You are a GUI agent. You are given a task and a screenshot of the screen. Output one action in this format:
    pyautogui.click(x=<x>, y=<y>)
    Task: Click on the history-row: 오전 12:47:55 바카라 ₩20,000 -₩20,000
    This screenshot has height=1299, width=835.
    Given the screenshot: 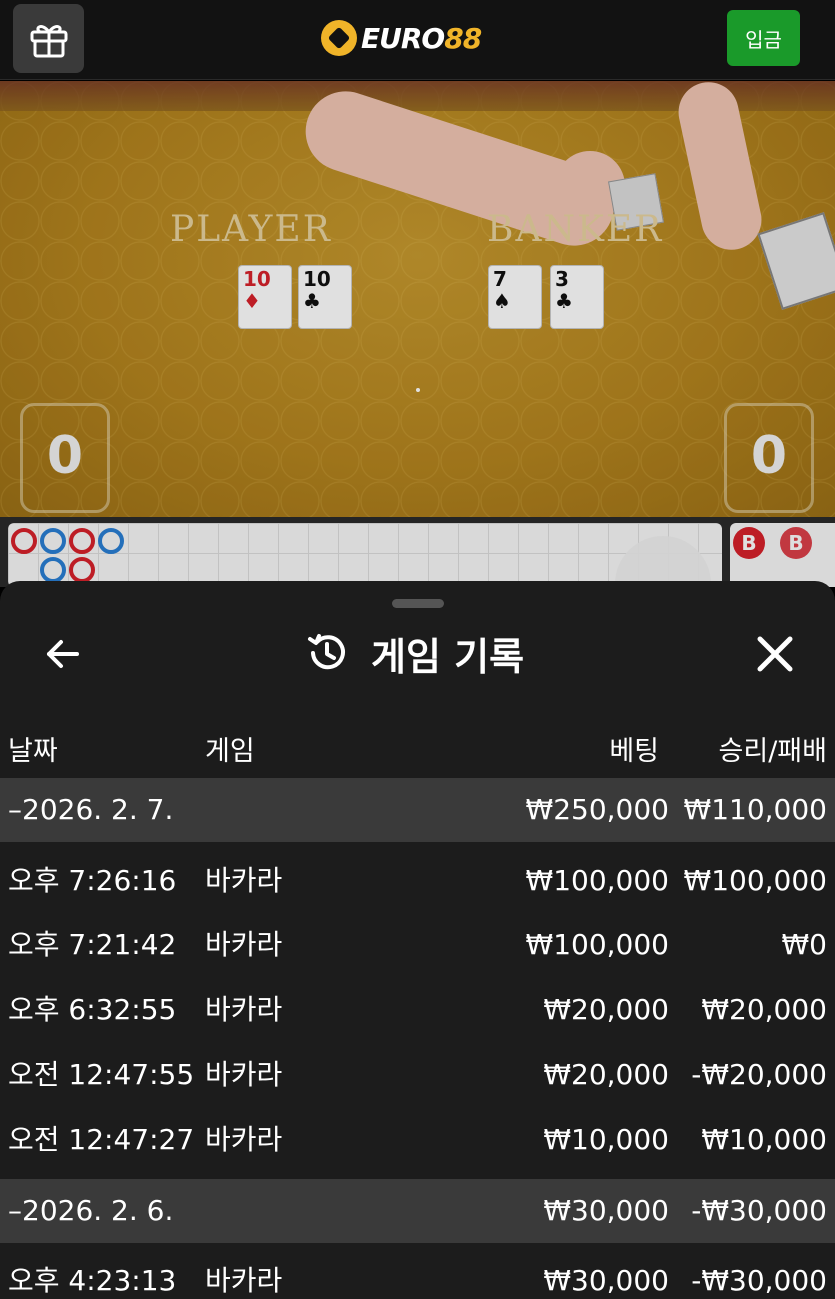 What is the action you would take?
    pyautogui.click(x=417, y=1075)
    